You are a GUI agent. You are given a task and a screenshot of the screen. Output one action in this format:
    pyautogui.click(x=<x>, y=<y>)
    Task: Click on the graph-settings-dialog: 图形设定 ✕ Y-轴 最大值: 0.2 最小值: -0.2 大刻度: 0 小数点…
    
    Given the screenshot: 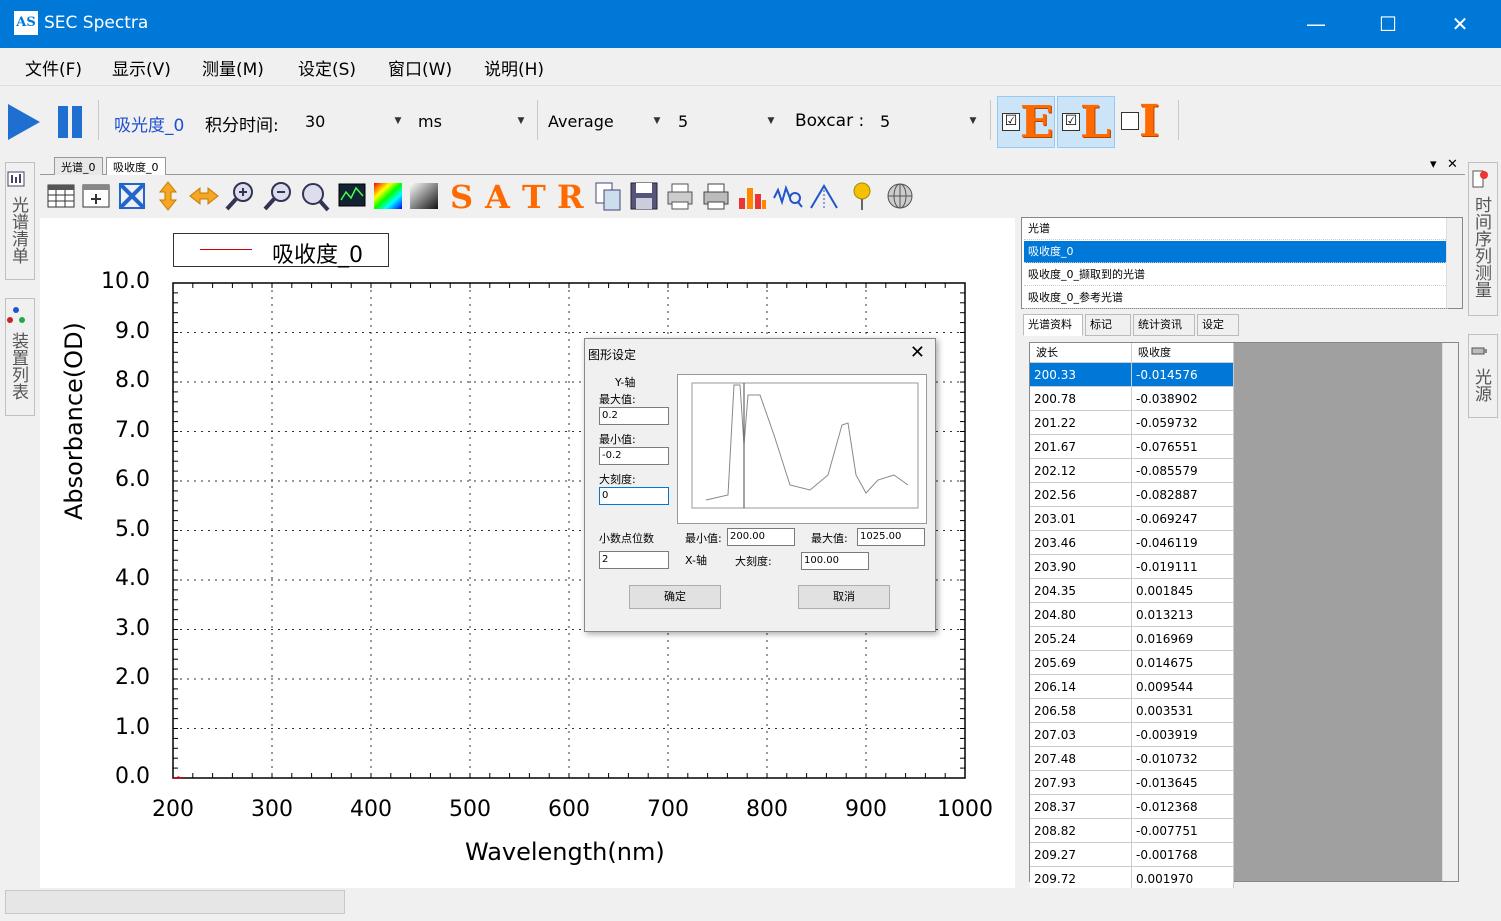 What is the action you would take?
    pyautogui.click(x=760, y=485)
    